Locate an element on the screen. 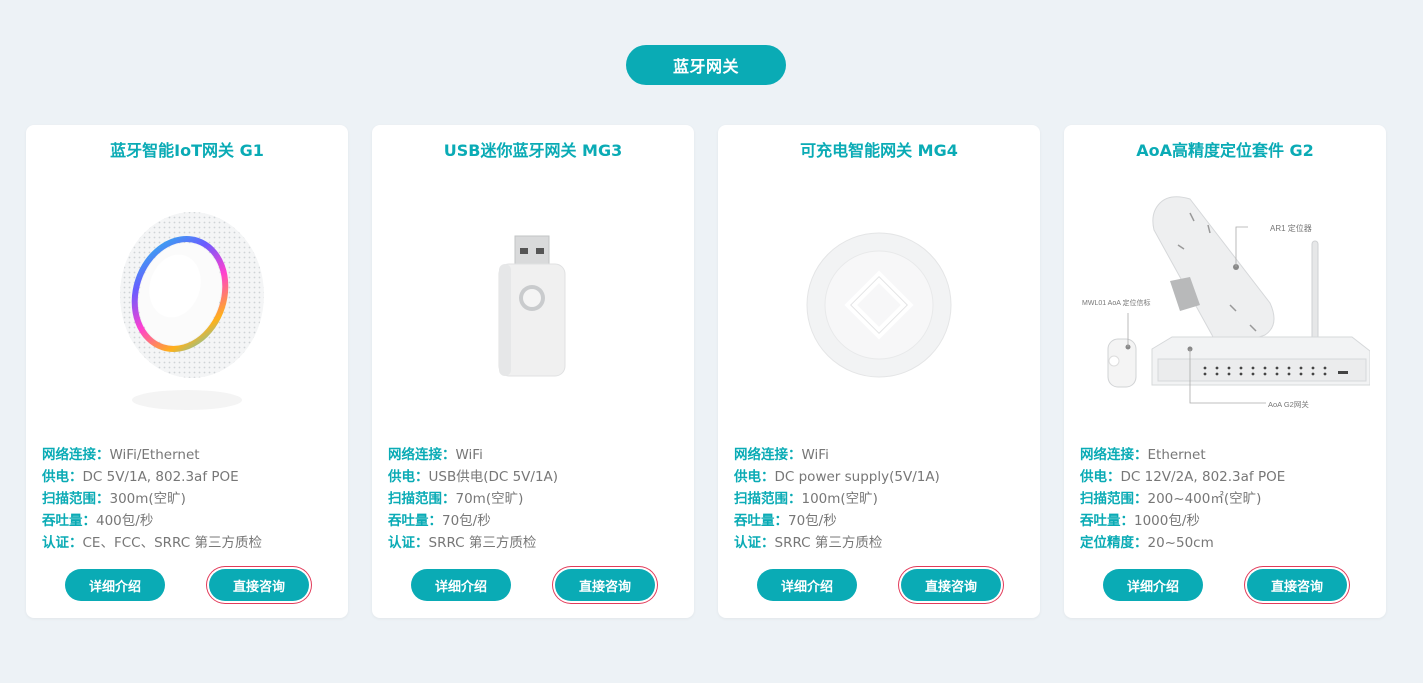  spec-network: 网络连接：WiFi/Ethernet is located at coordinates (121, 455).